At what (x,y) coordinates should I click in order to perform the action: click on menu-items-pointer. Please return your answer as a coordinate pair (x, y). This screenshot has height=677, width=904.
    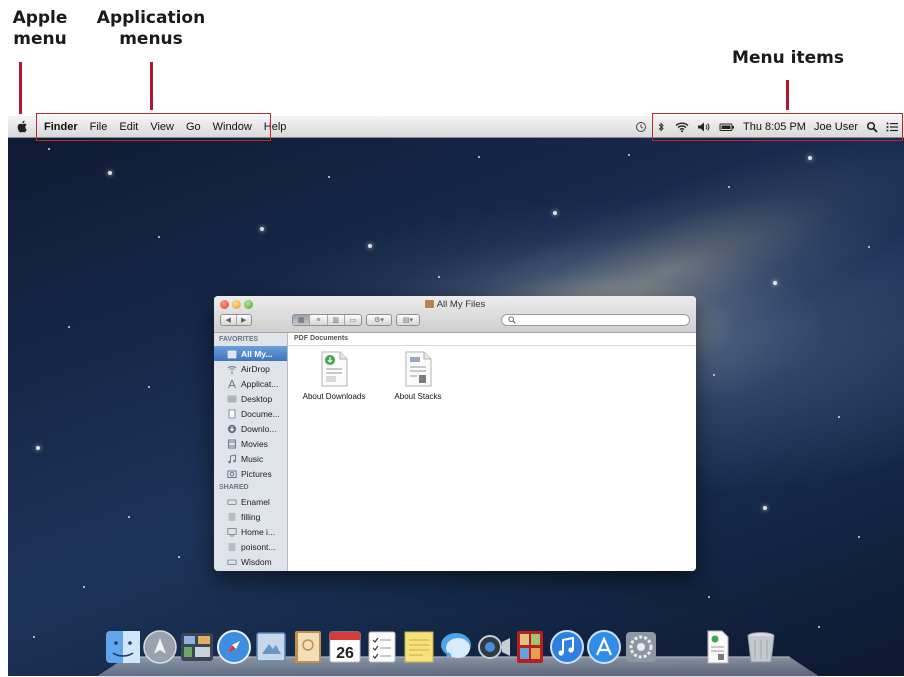
    Looking at the image, I should click on (787, 95).